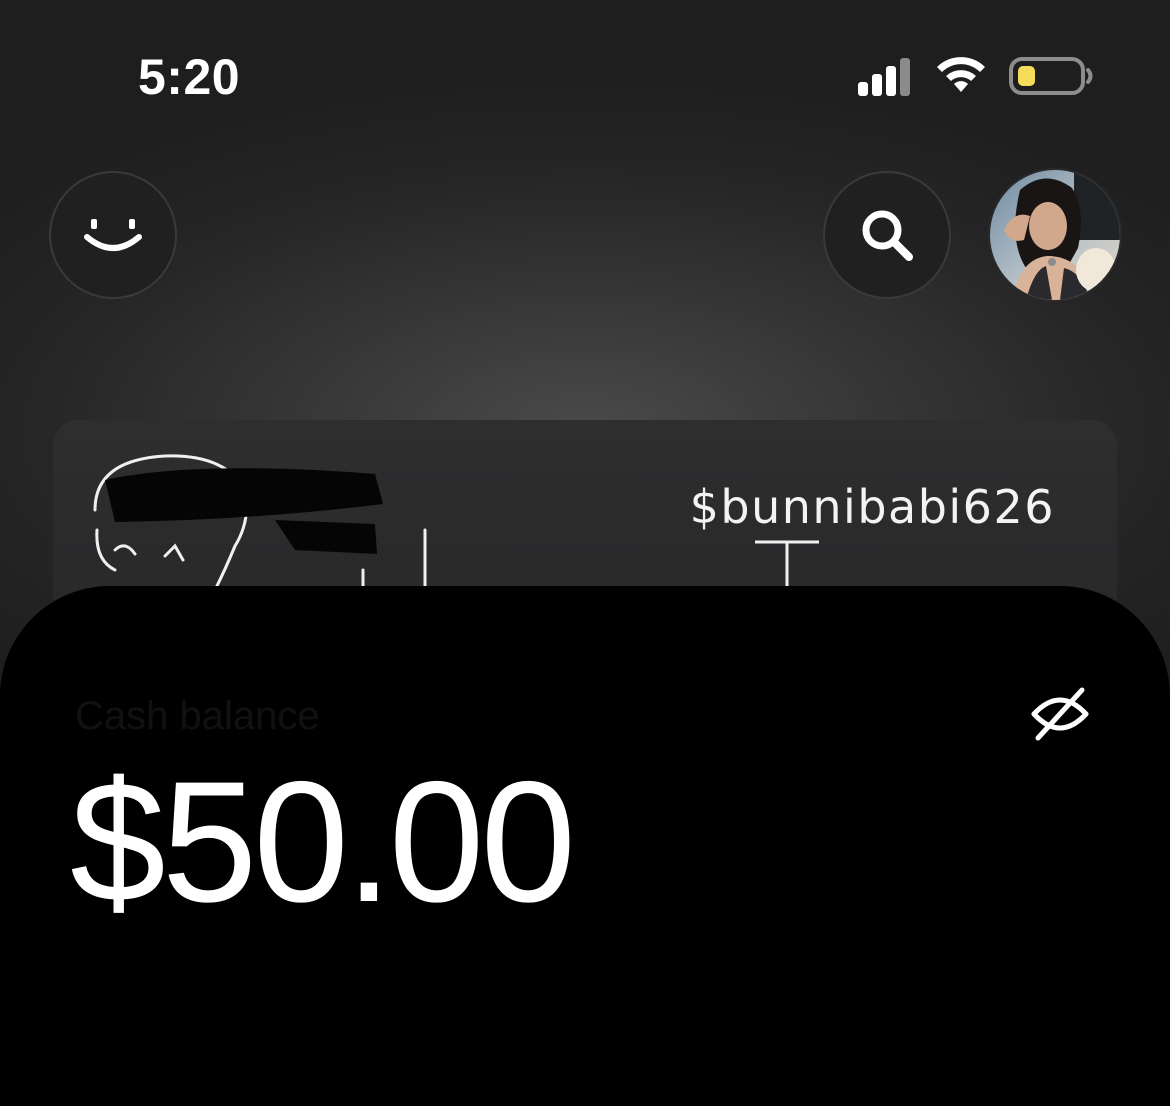 The image size is (1170, 1106). I want to click on status-icons, so click(975, 77).